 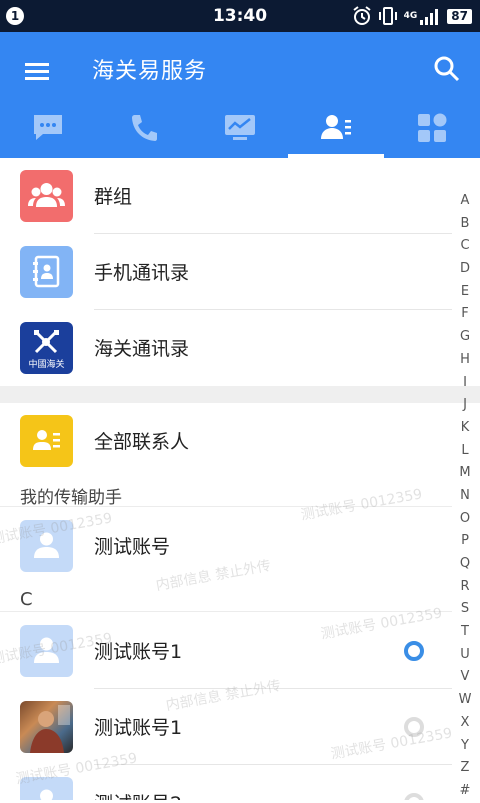 I want to click on index-letter: V, so click(x=465, y=677).